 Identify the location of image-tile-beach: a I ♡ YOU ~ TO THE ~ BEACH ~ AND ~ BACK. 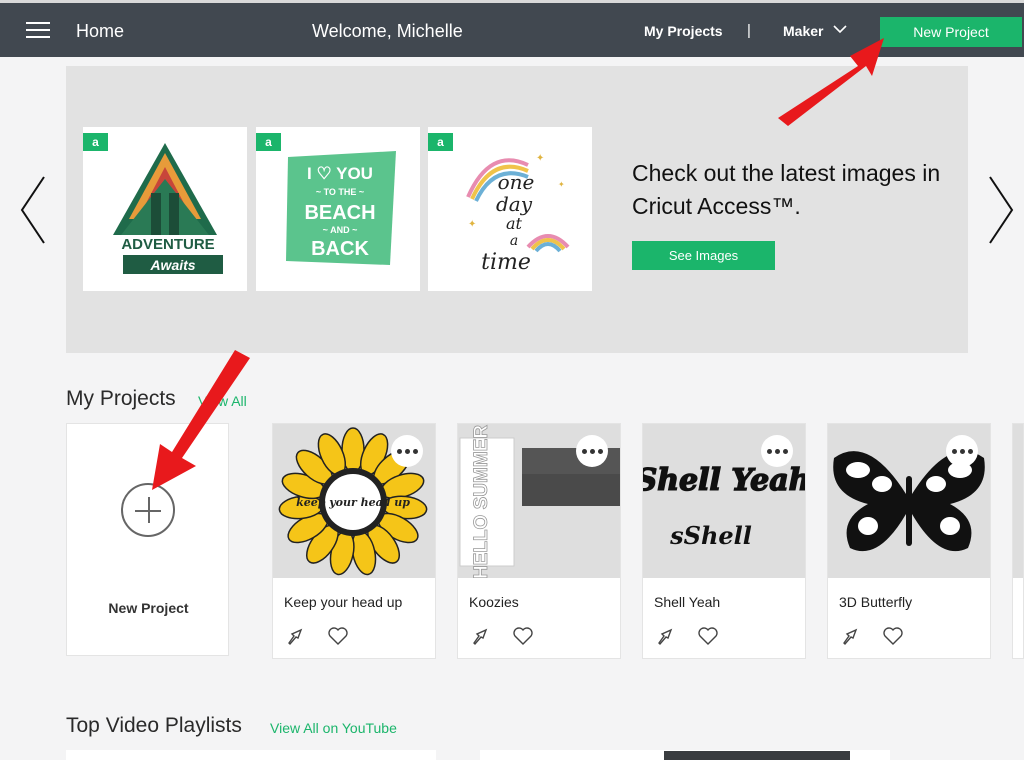
(338, 209).